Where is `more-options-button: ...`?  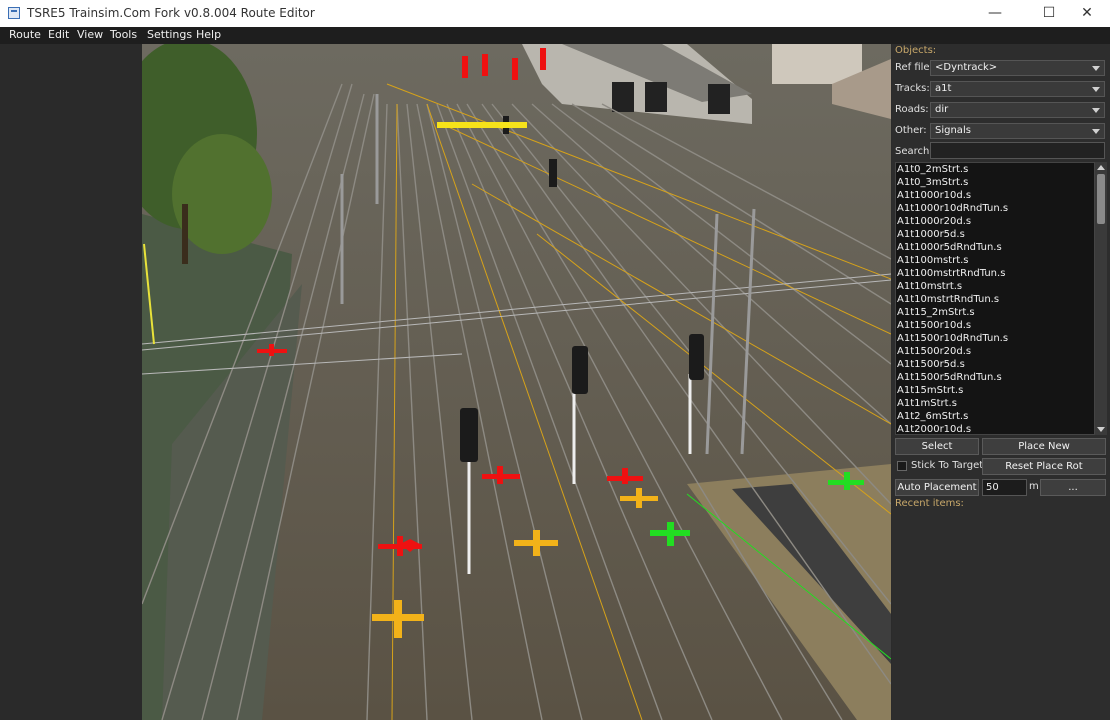 more-options-button: ... is located at coordinates (1073, 487).